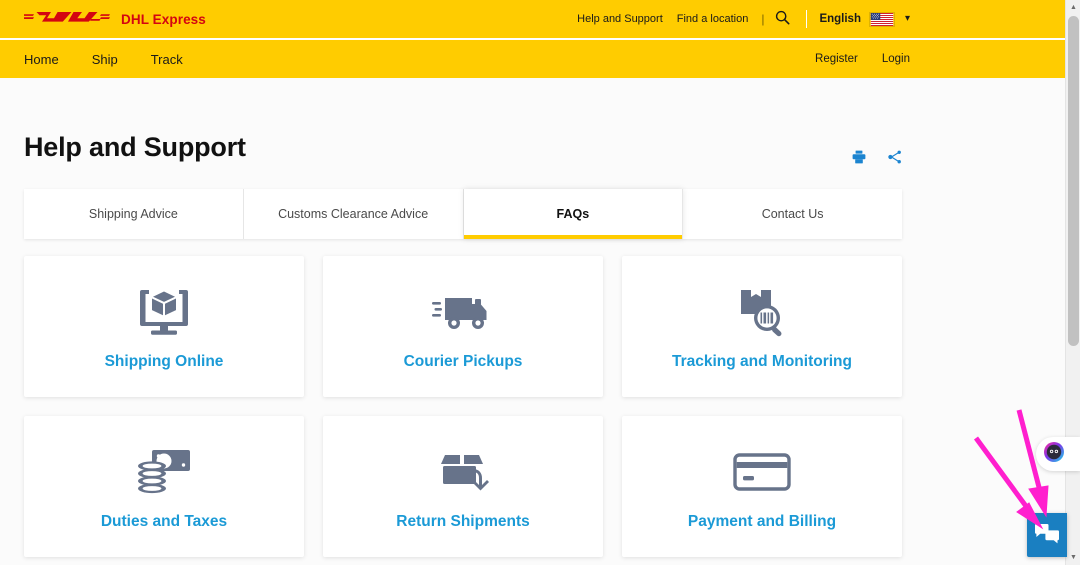  What do you see at coordinates (573, 214) in the screenshot?
I see `tab-faqs: FAQs` at bounding box center [573, 214].